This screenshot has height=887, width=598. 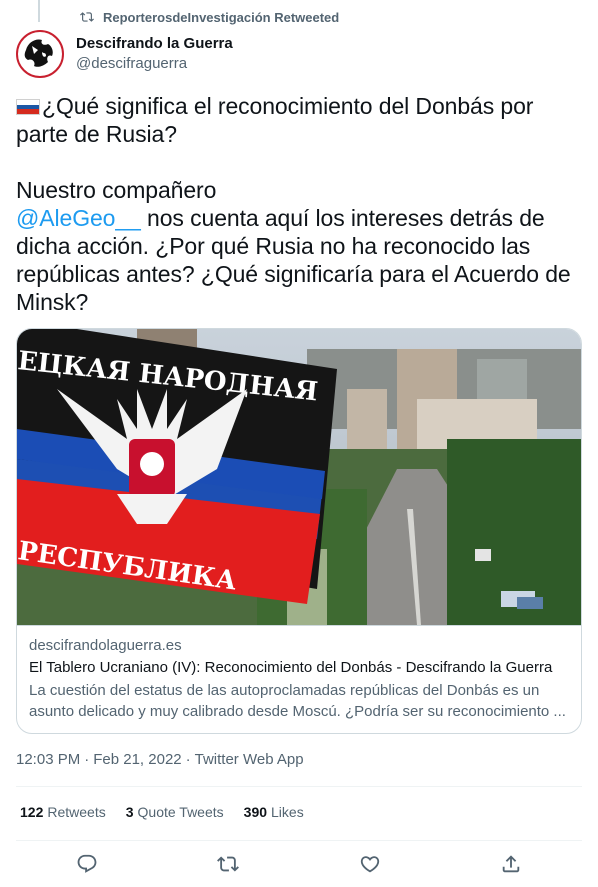 I want to click on share-button, so click(x=511, y=864).